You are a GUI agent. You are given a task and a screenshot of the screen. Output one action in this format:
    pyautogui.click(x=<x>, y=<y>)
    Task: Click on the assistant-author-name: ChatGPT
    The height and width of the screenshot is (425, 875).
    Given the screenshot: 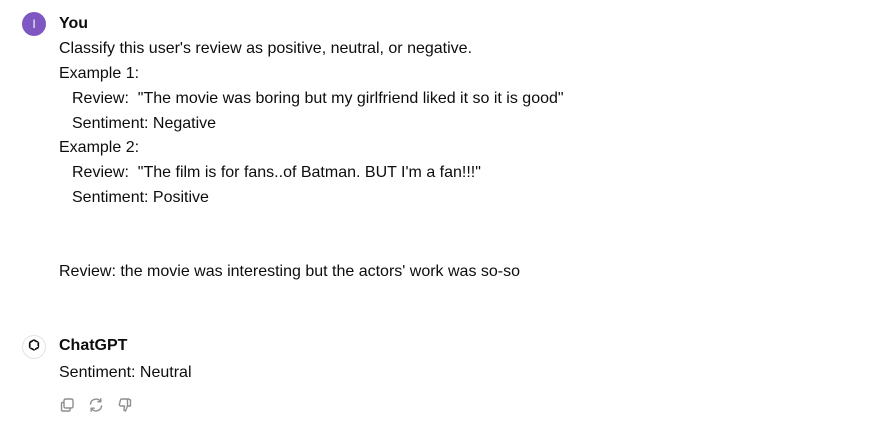 What is the action you would take?
    pyautogui.click(x=93, y=345)
    